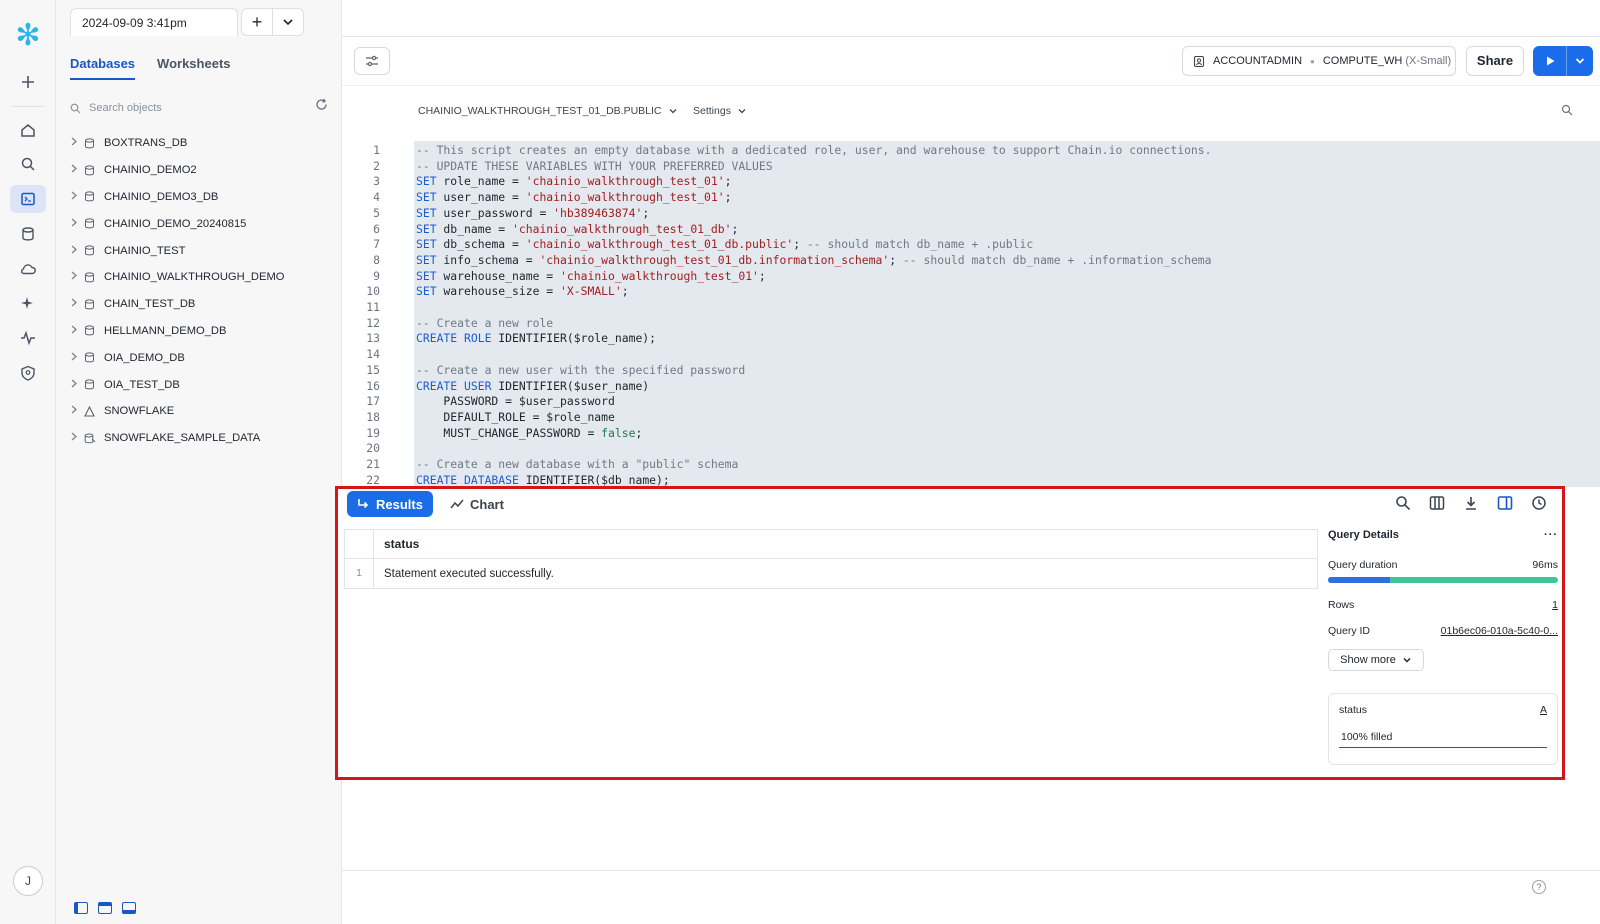  What do you see at coordinates (199, 108) in the screenshot?
I see `search-objects-input: Search objects` at bounding box center [199, 108].